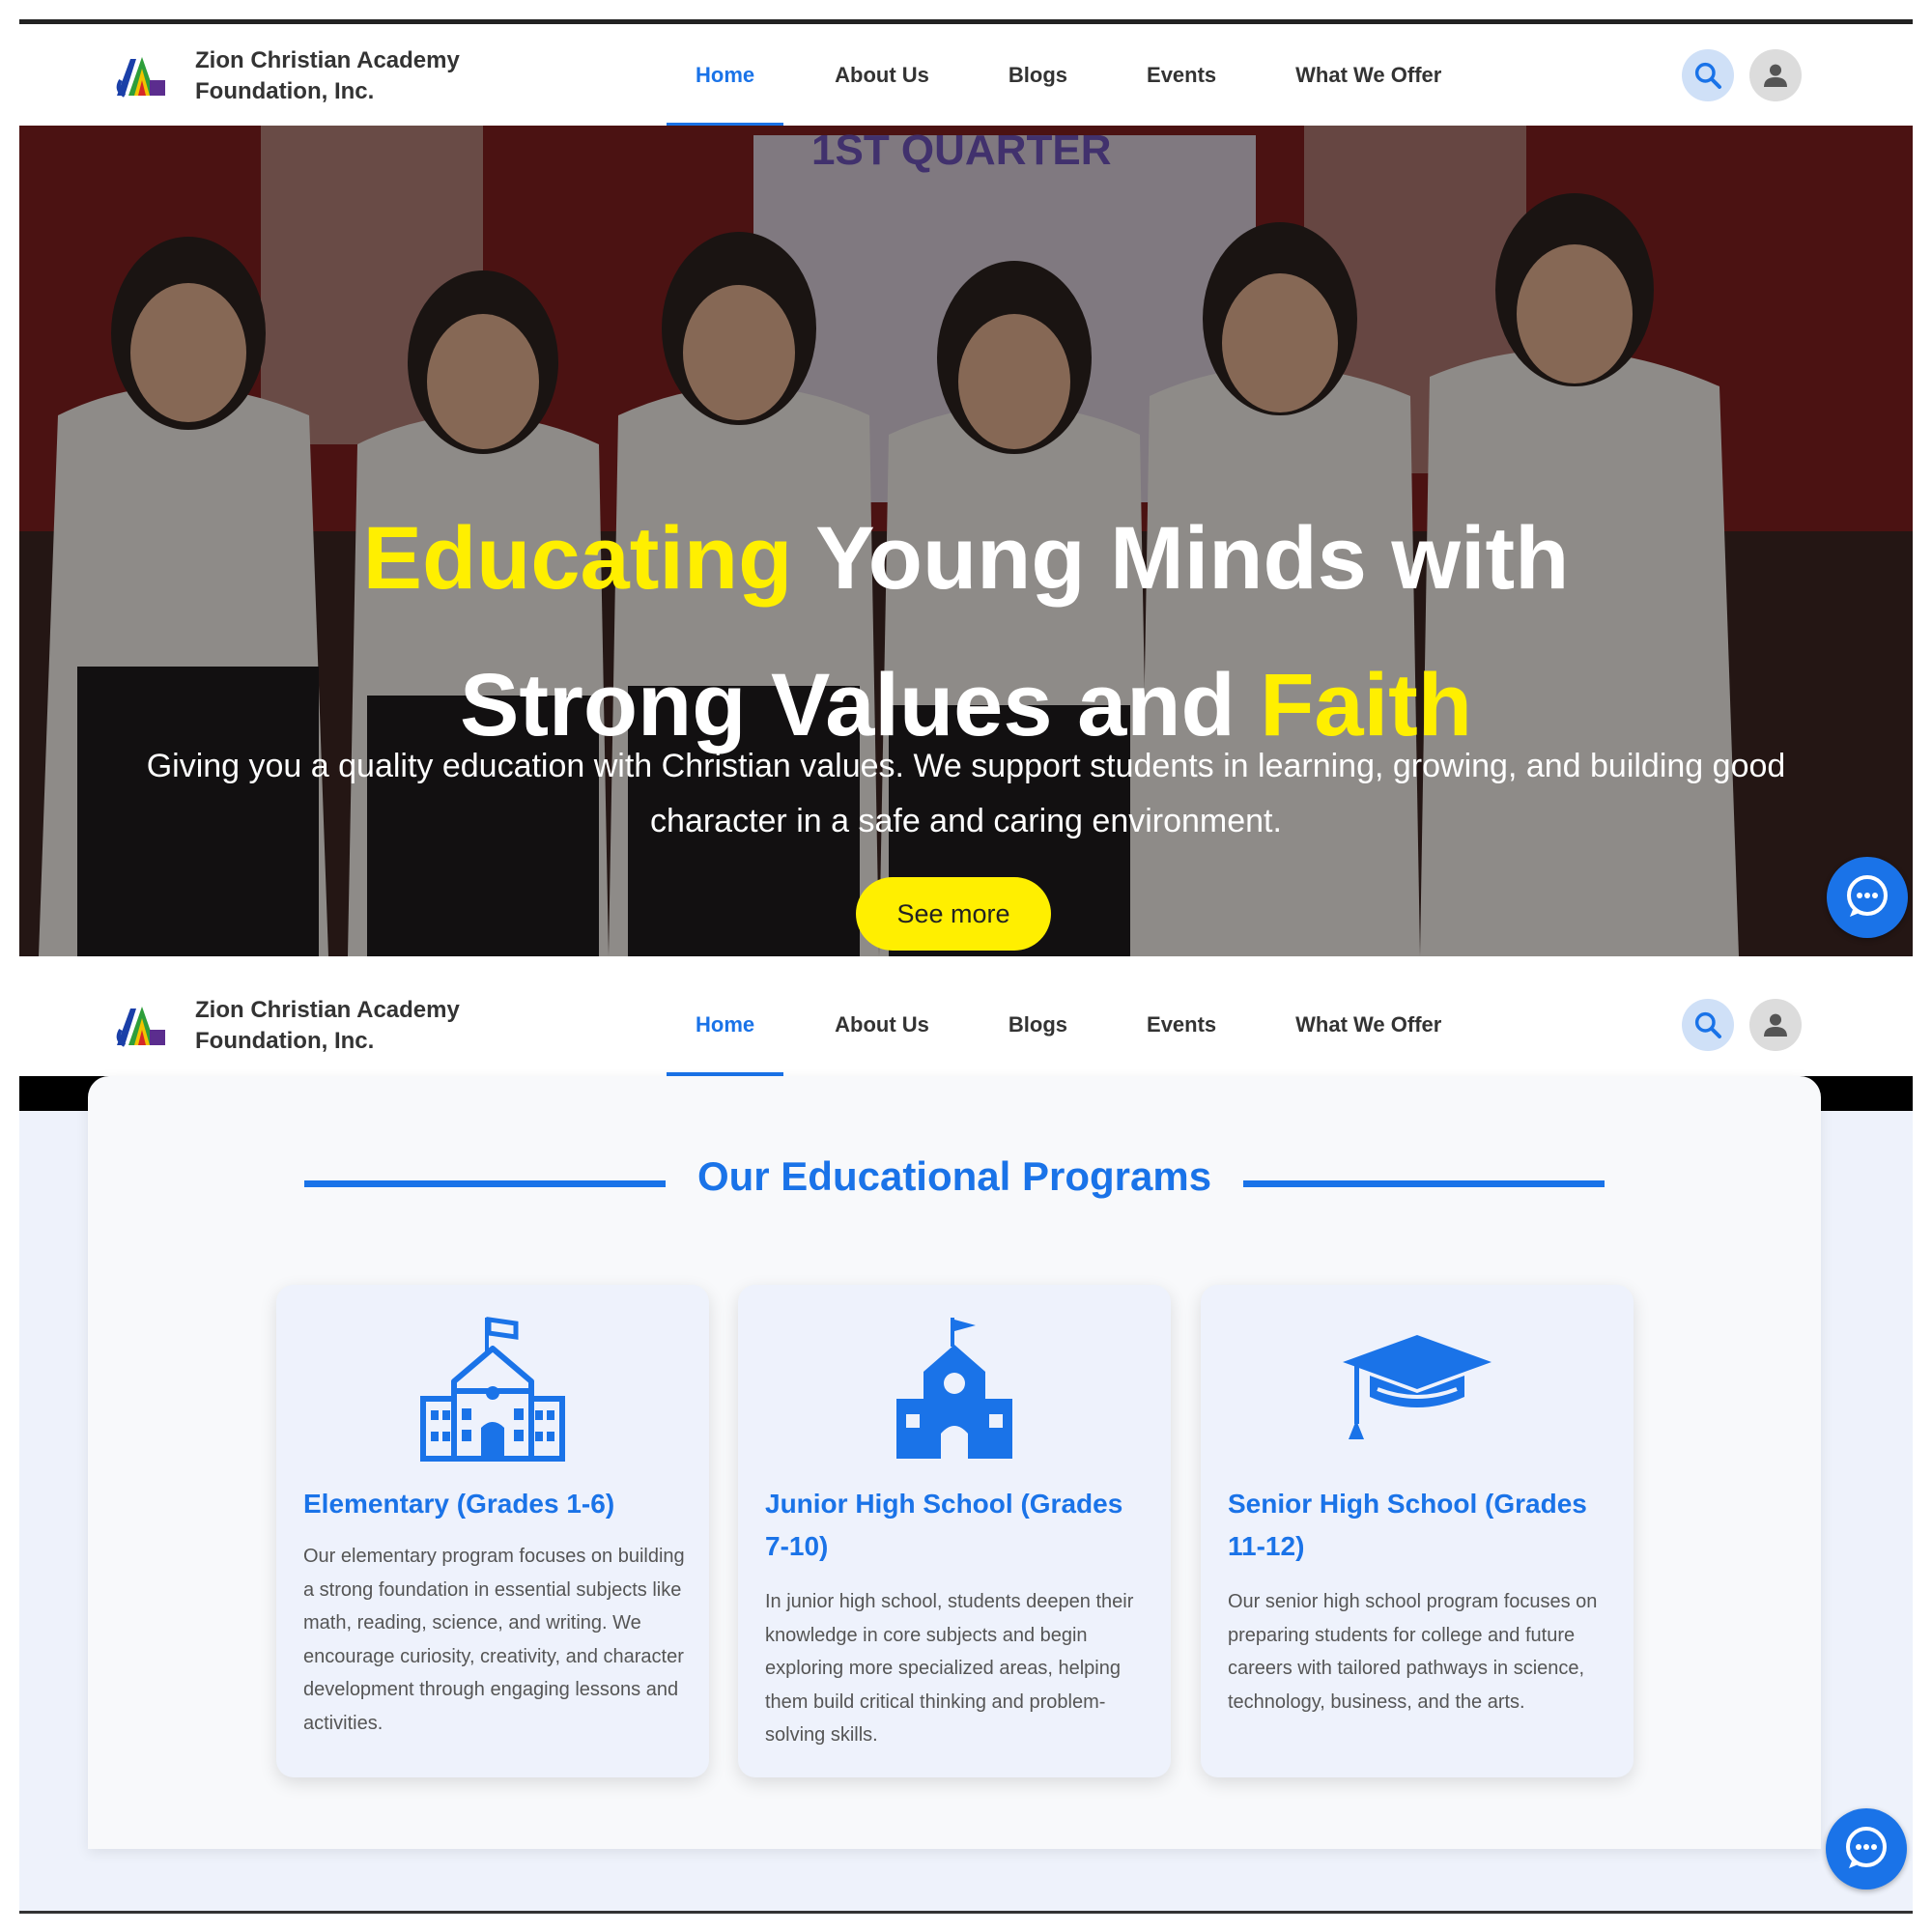 This screenshot has width=1932, height=1932. I want to click on title-line-right, so click(1424, 1183).